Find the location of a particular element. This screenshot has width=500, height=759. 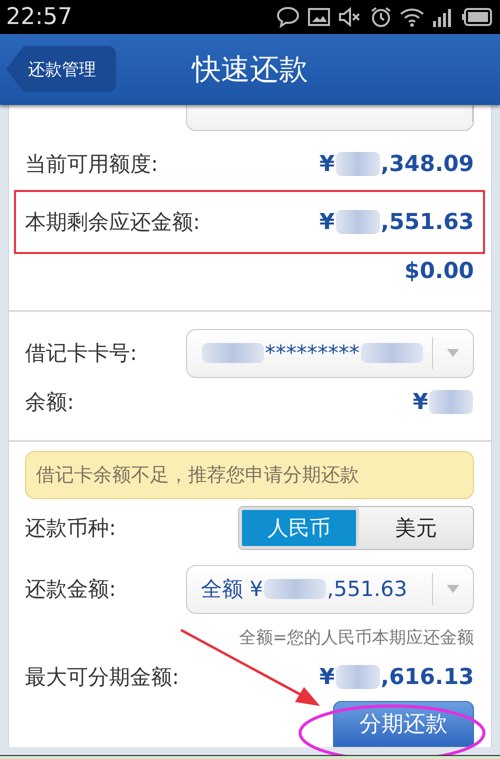

field-label: 本期剩余应还金额: is located at coordinates (112, 222).